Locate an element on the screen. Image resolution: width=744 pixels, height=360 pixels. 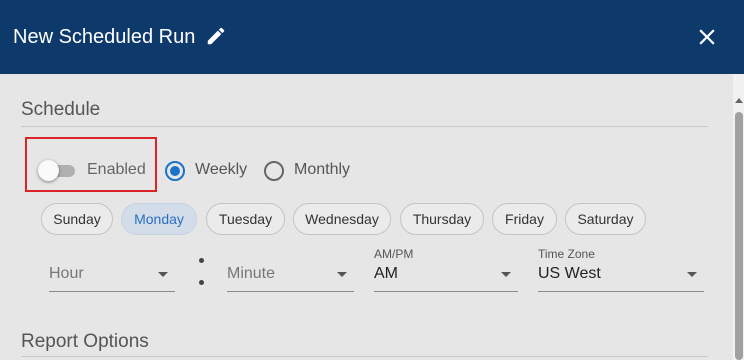
enabled-label: Enabled is located at coordinates (116, 169).